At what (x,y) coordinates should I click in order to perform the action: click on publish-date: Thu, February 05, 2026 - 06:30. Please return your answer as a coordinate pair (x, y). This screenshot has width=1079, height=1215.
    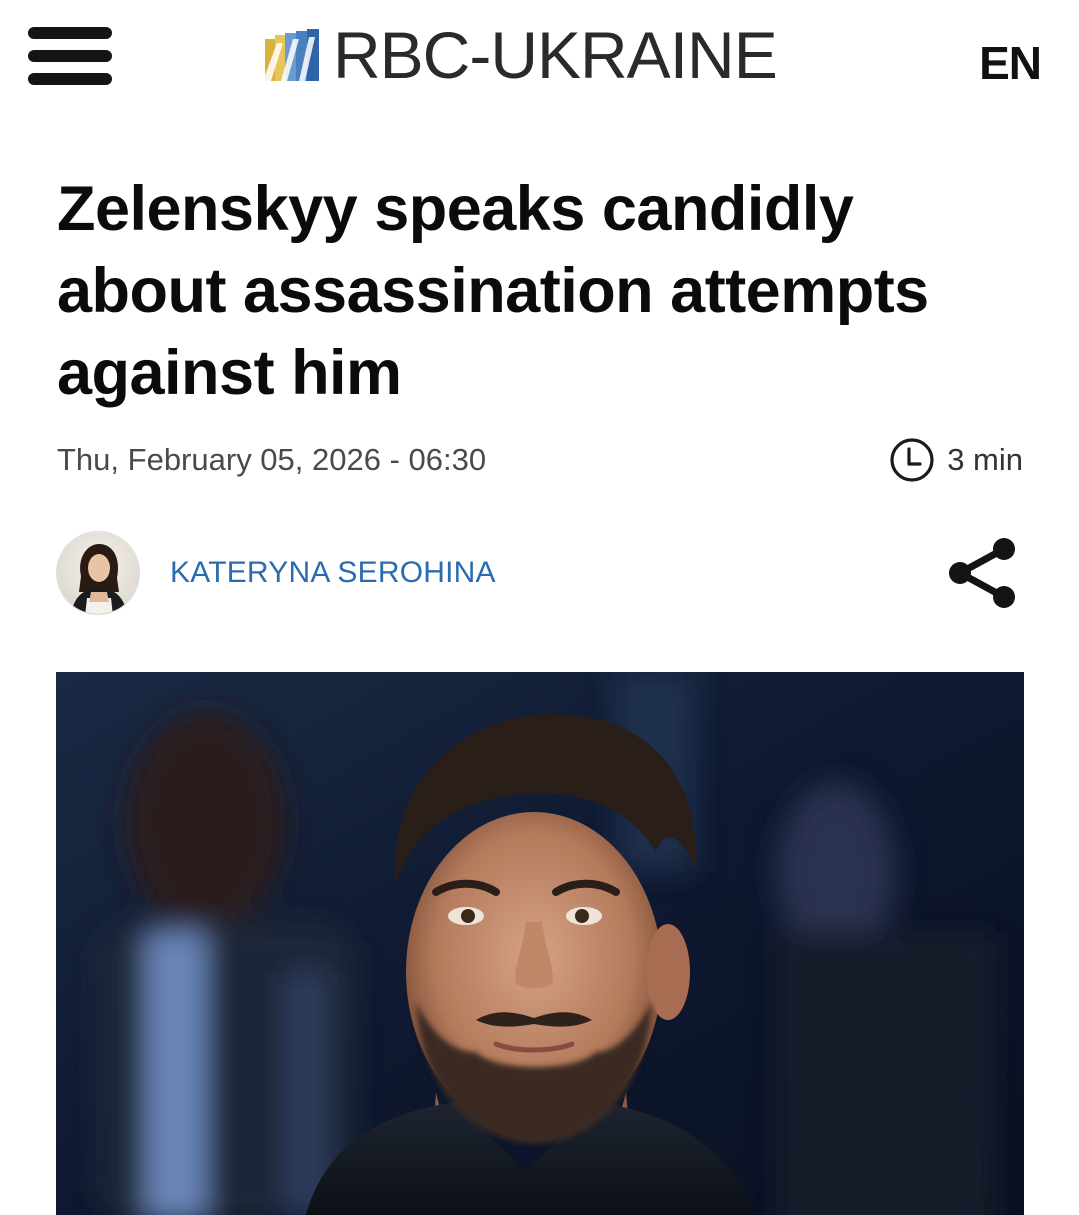
    Looking at the image, I should click on (272, 459).